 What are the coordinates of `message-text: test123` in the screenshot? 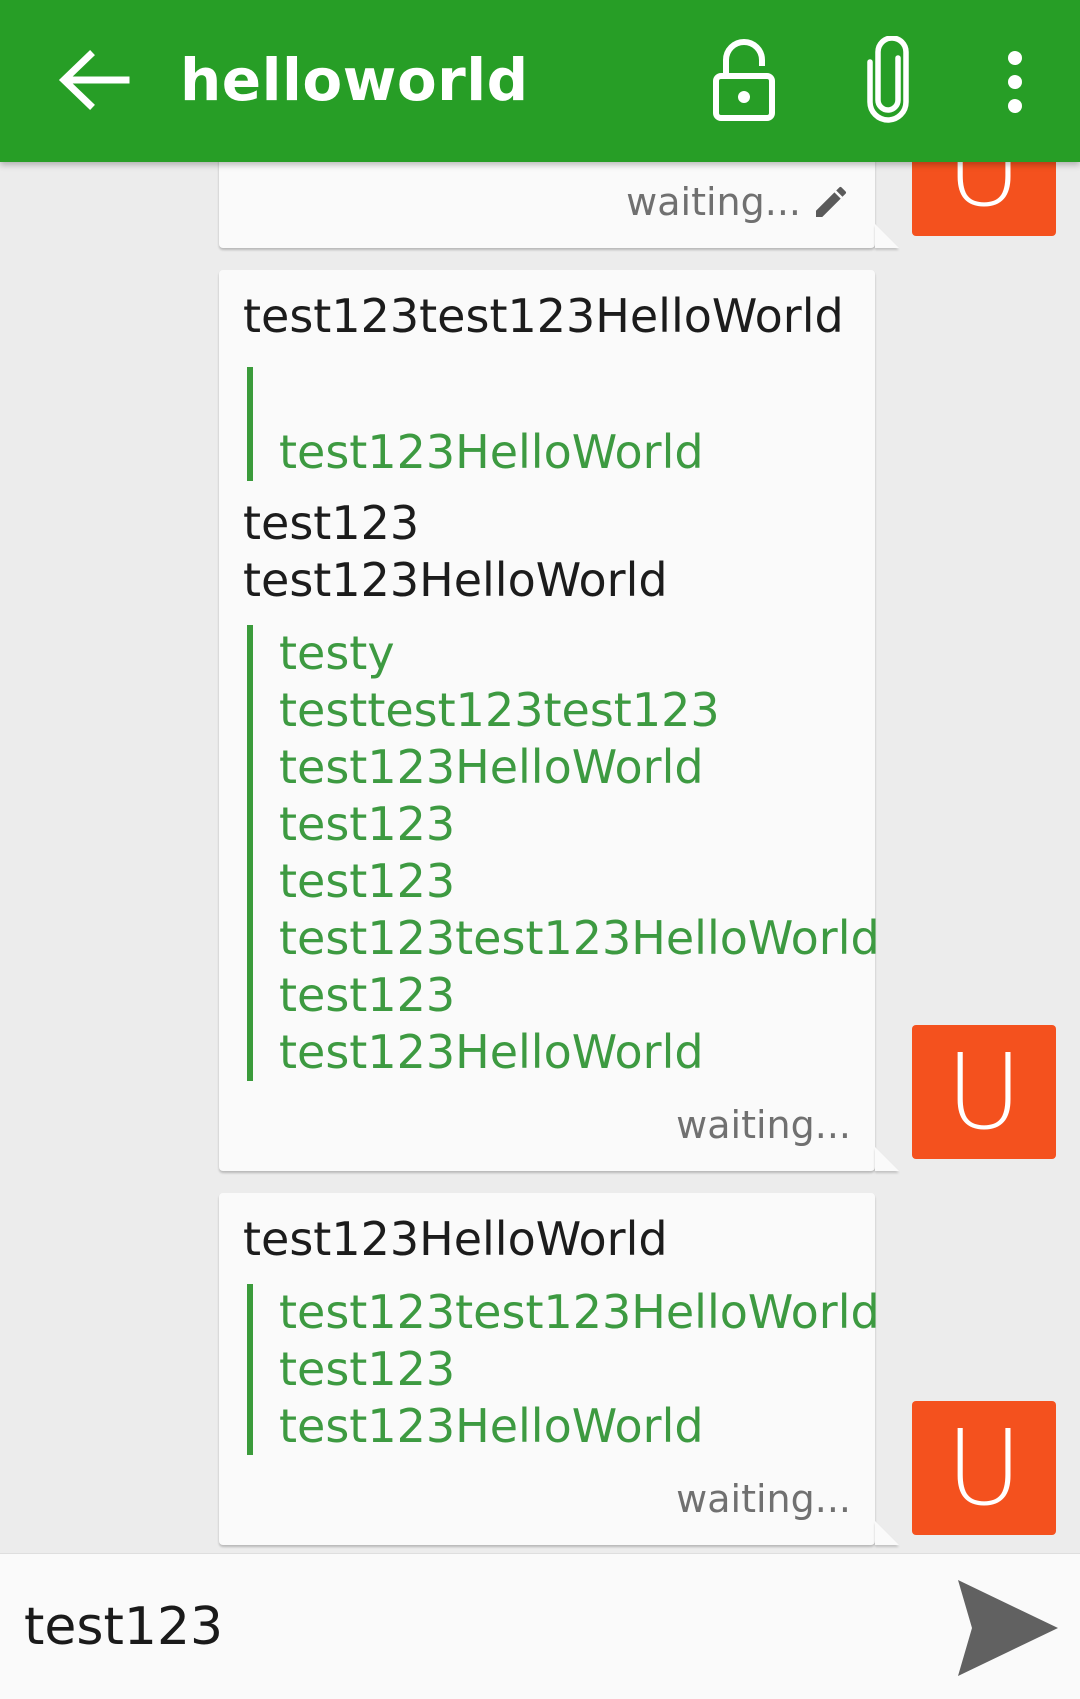 It's located at (331, 523).